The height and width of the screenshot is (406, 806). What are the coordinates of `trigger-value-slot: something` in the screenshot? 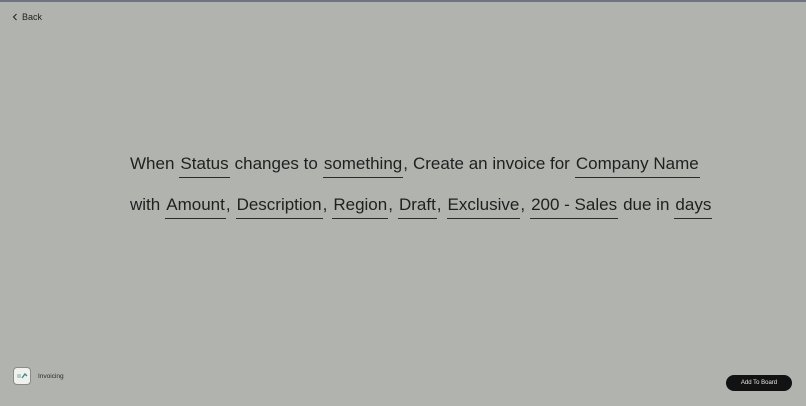 It's located at (363, 166).